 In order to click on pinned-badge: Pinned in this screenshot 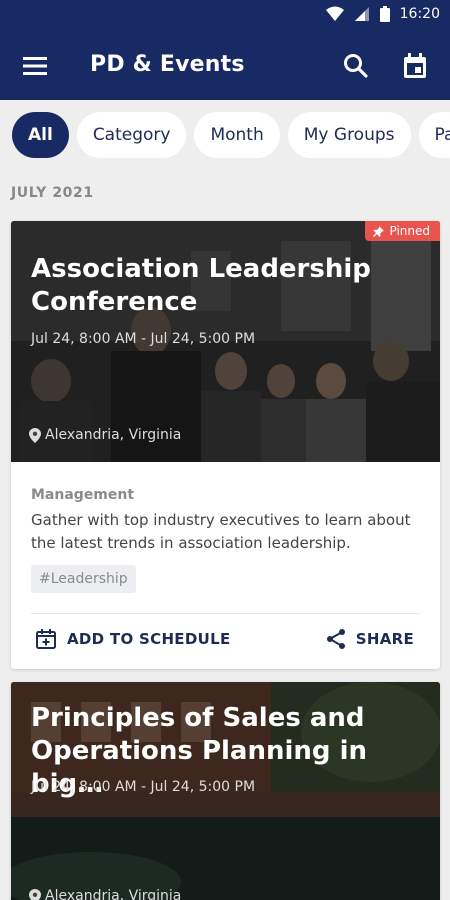, I will do `click(402, 231)`.